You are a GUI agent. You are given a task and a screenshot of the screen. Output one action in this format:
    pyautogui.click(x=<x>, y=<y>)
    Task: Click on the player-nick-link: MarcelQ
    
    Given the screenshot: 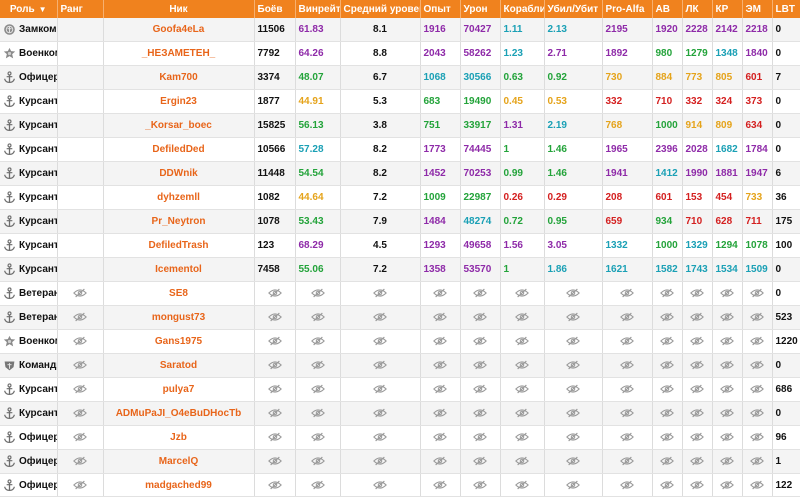 What is the action you would take?
    pyautogui.click(x=178, y=461)
    